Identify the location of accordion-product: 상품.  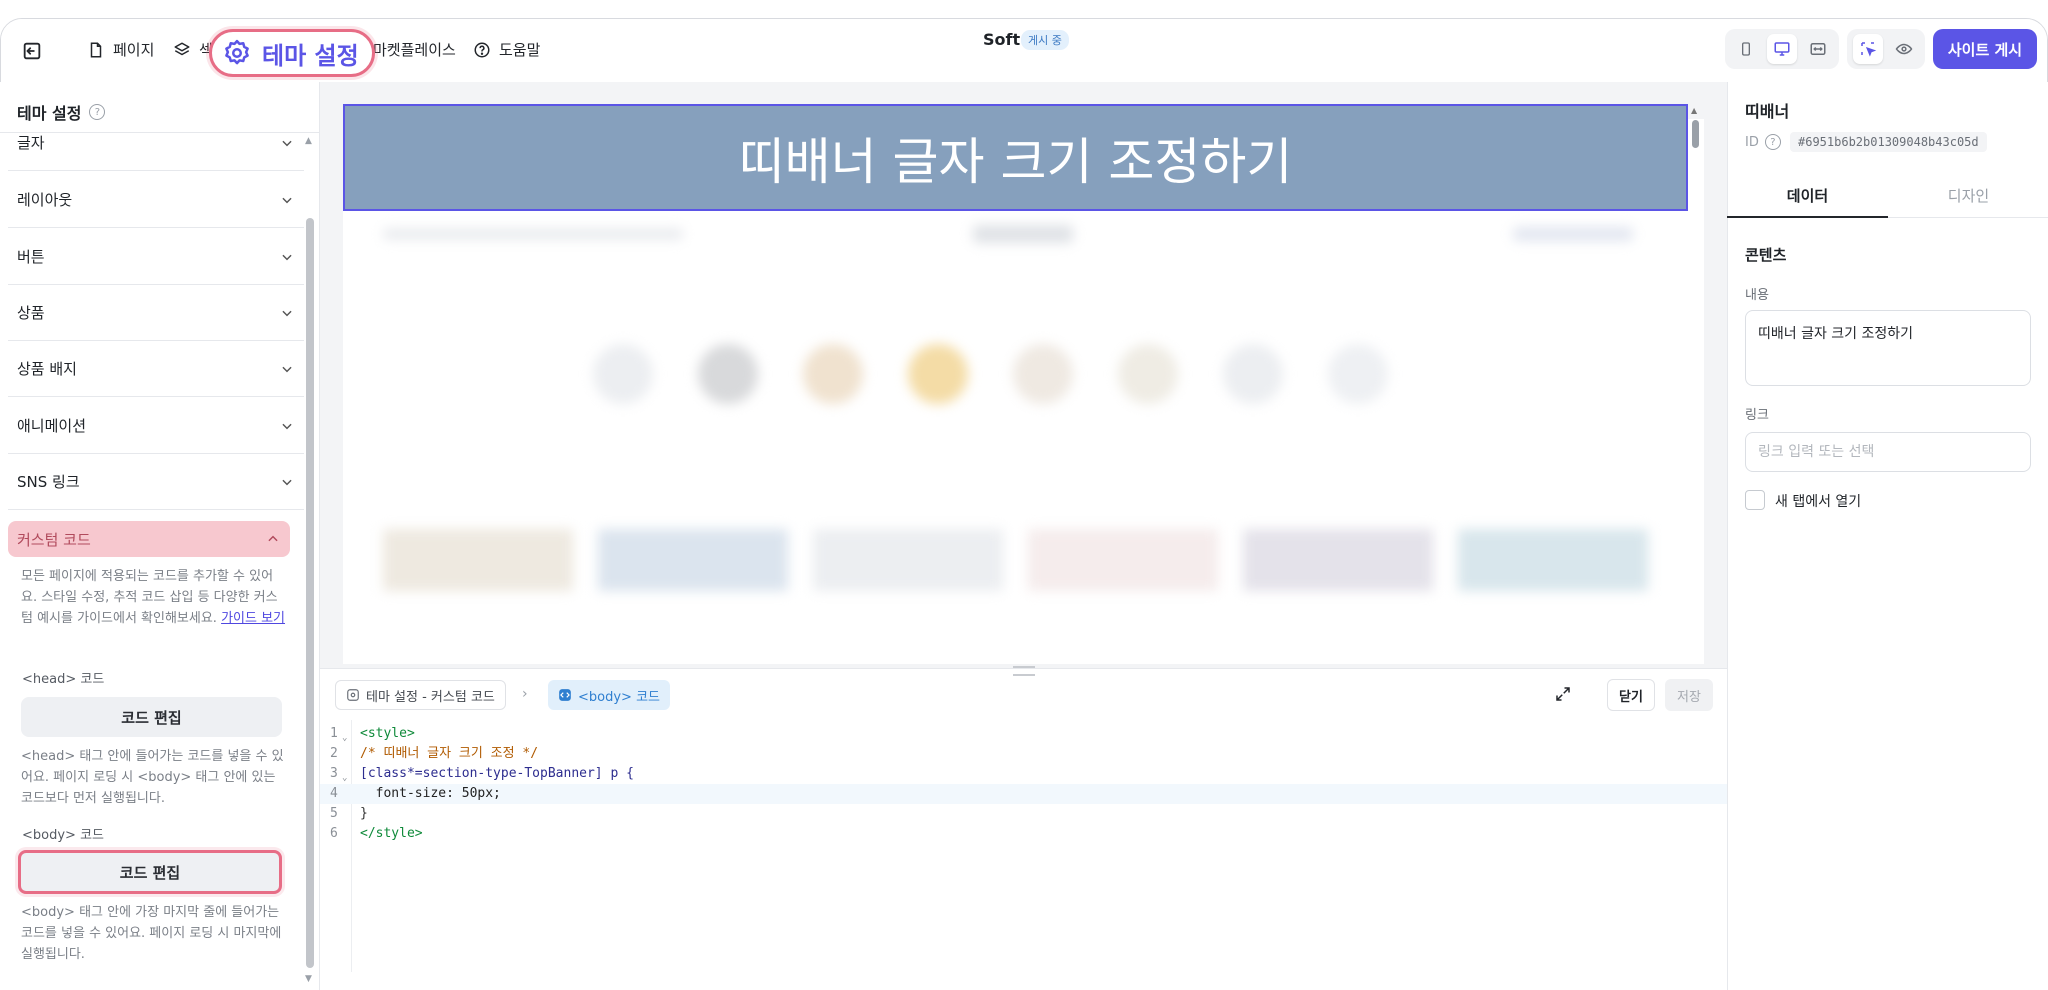
(156, 313).